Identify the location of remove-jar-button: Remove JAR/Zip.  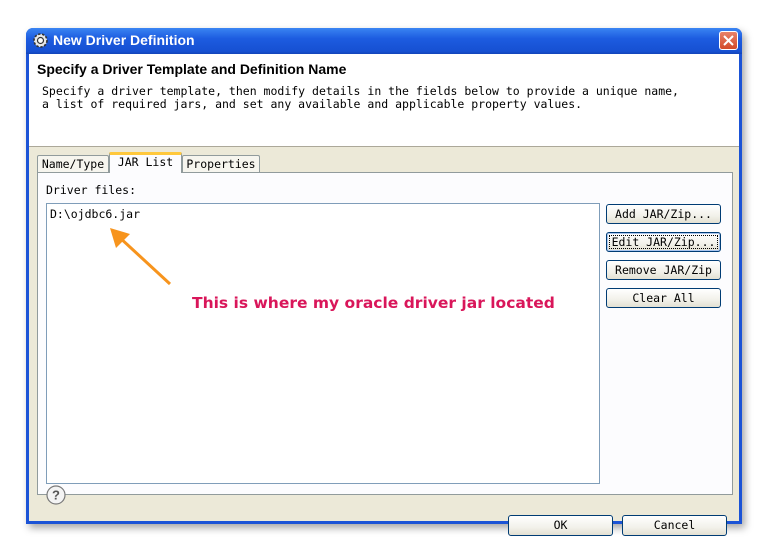
(663, 270).